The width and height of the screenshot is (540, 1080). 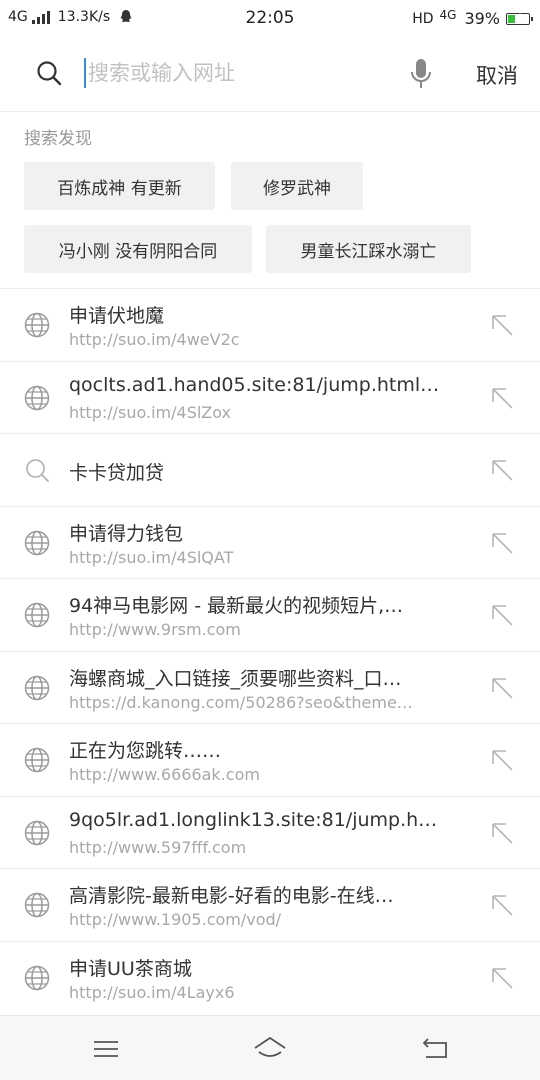 What do you see at coordinates (270, 18) in the screenshot?
I see `status-bar: 4G 13.3K/s 22:05 HD 4G 39% ⚡` at bounding box center [270, 18].